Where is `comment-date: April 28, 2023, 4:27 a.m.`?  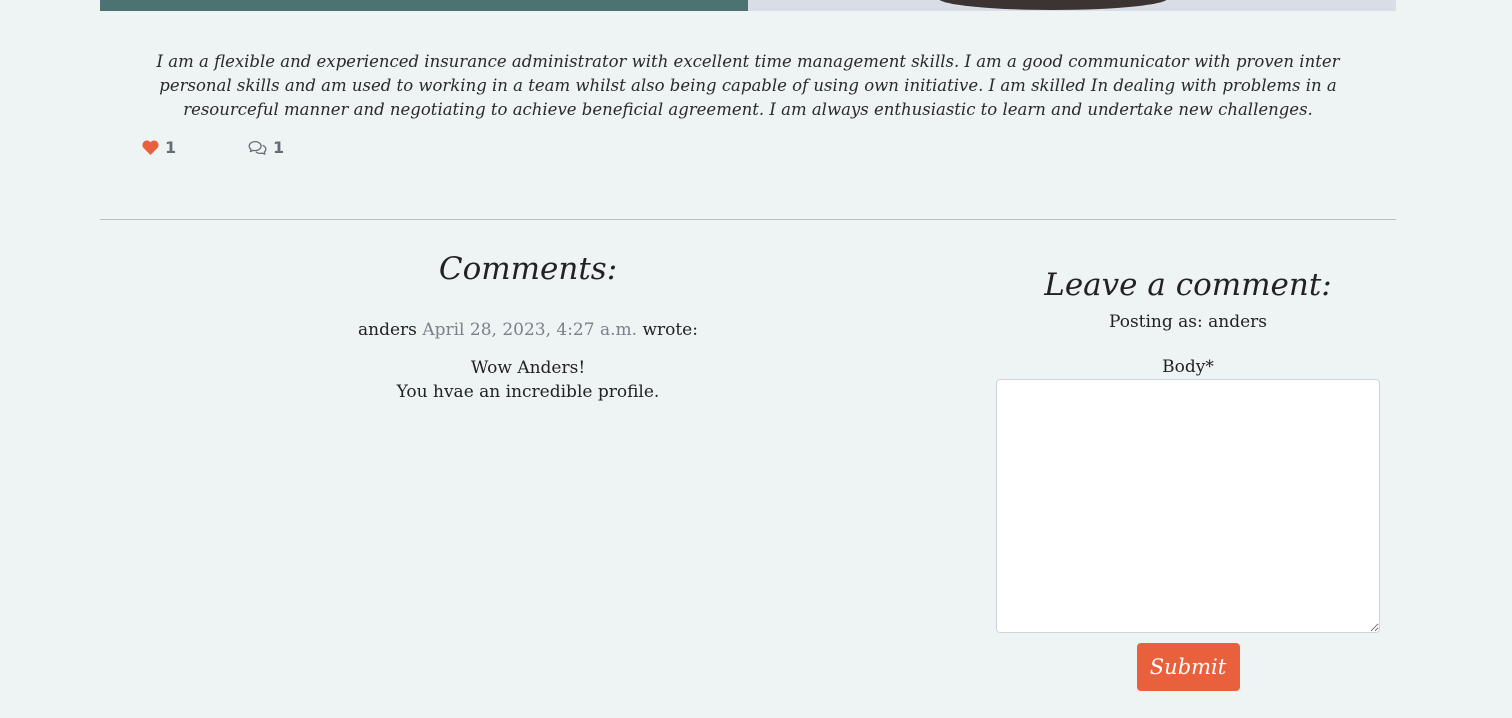 comment-date: April 28, 2023, 4:27 a.m. is located at coordinates (530, 330).